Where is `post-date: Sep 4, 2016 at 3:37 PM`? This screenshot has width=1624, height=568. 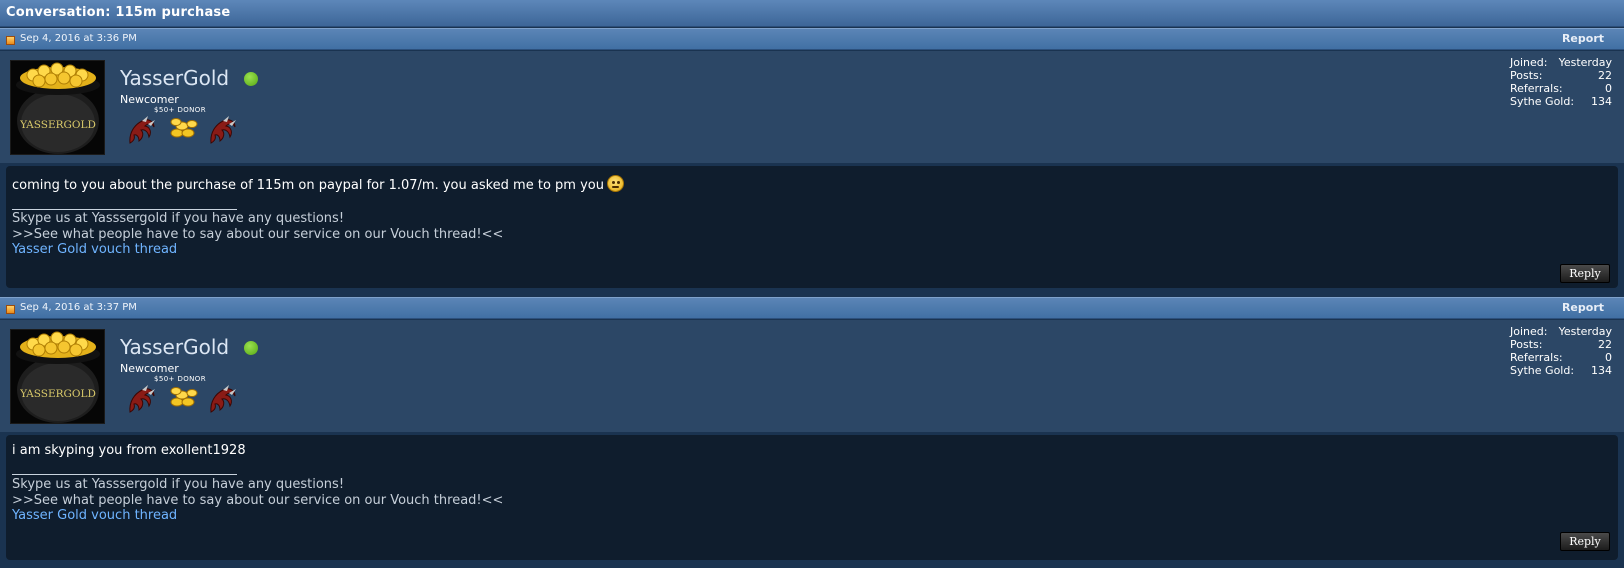
post-date: Sep 4, 2016 at 3:37 PM is located at coordinates (78, 307).